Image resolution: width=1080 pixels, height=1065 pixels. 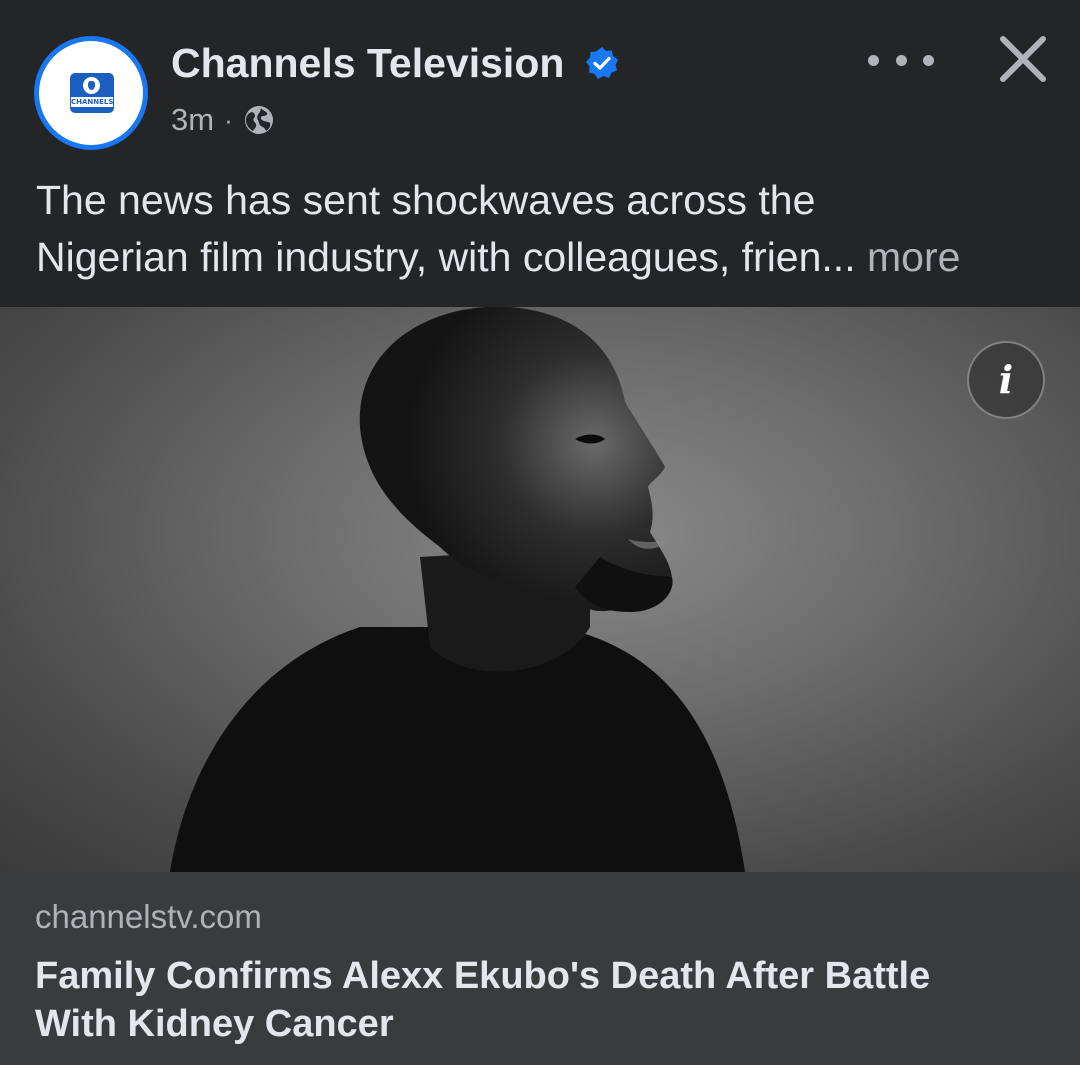 I want to click on channels-logo-mark: CHANNELS, so click(x=92, y=93).